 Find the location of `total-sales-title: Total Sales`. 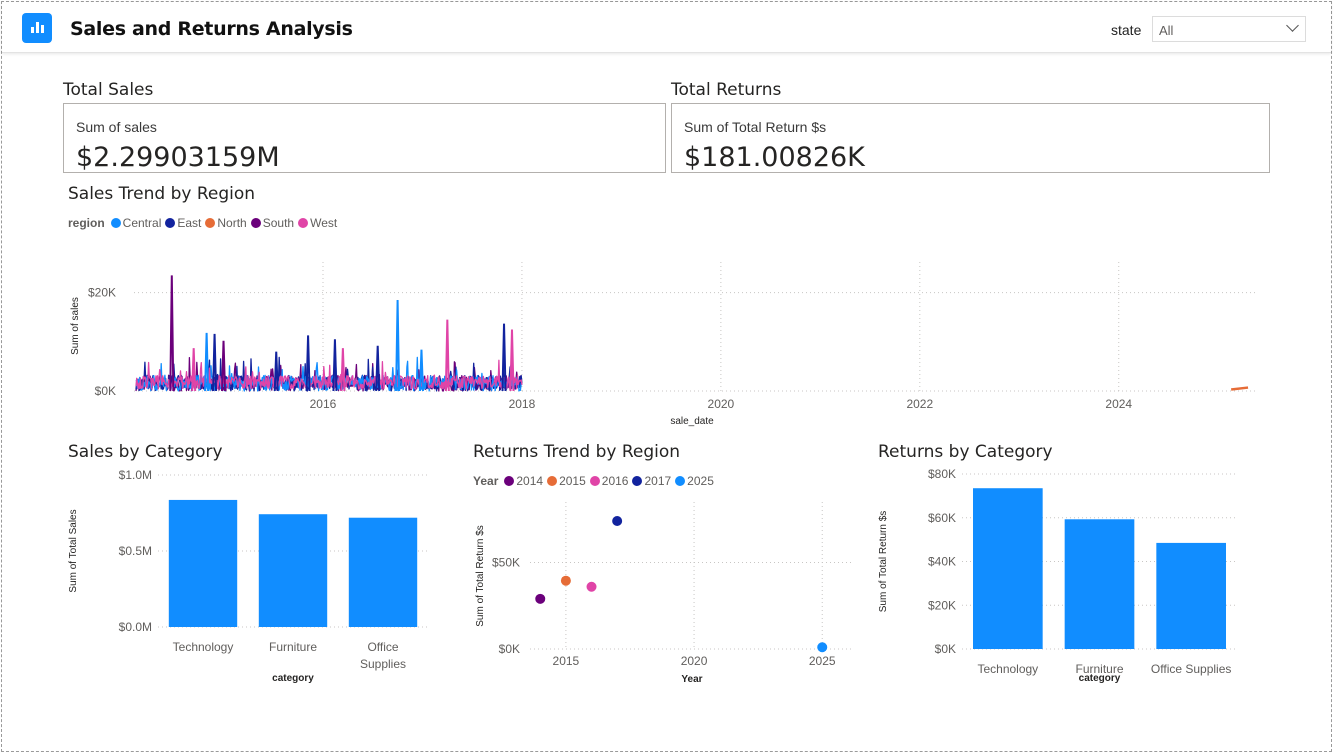

total-sales-title: Total Sales is located at coordinates (108, 90).